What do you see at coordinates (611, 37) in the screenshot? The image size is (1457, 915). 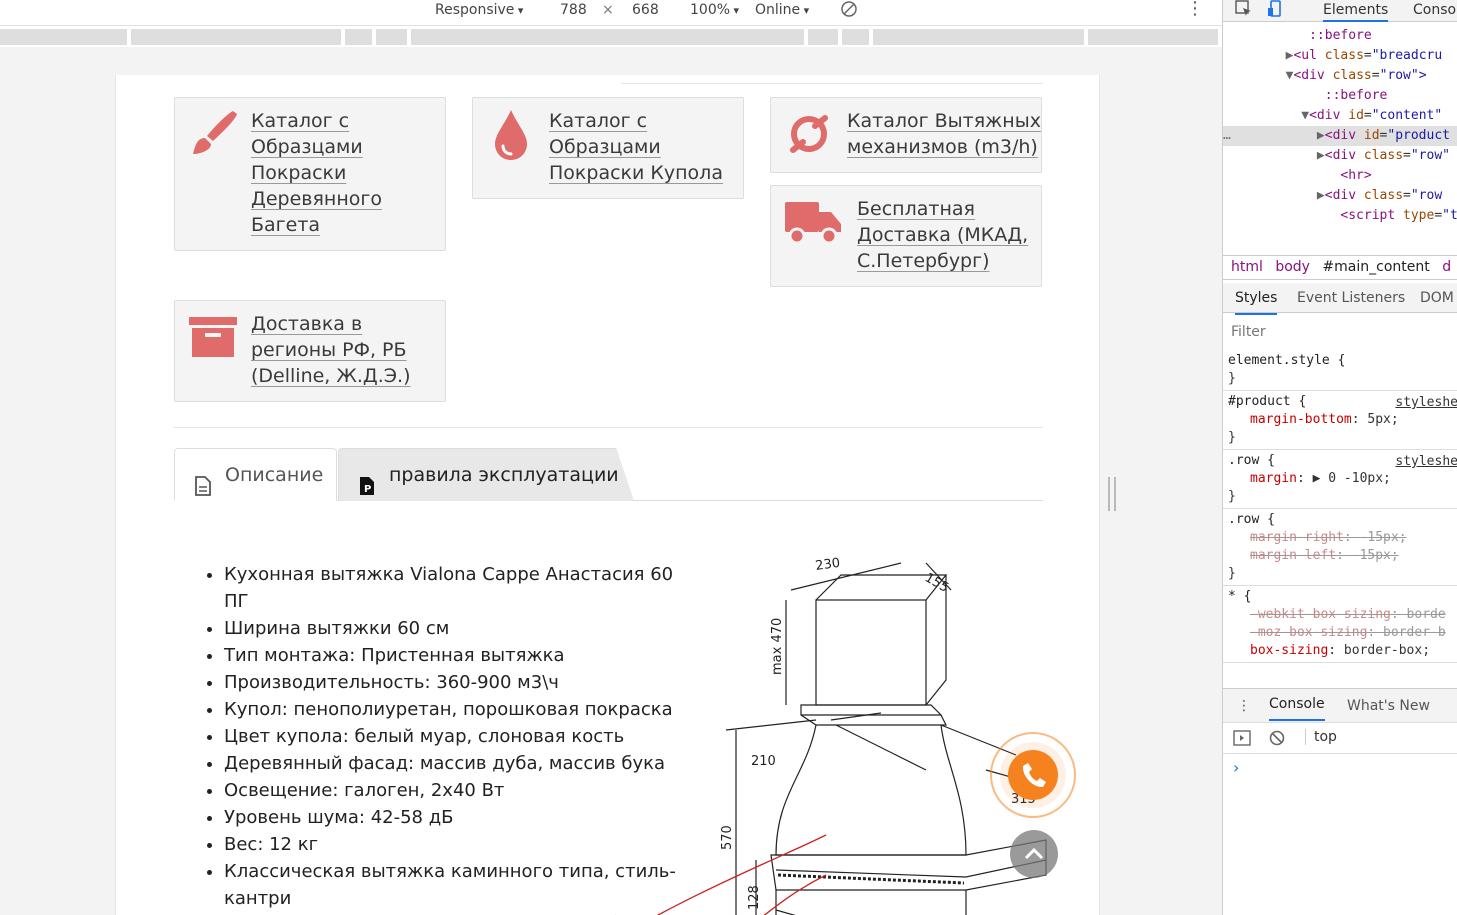 I see `media-query-ruler` at bounding box center [611, 37].